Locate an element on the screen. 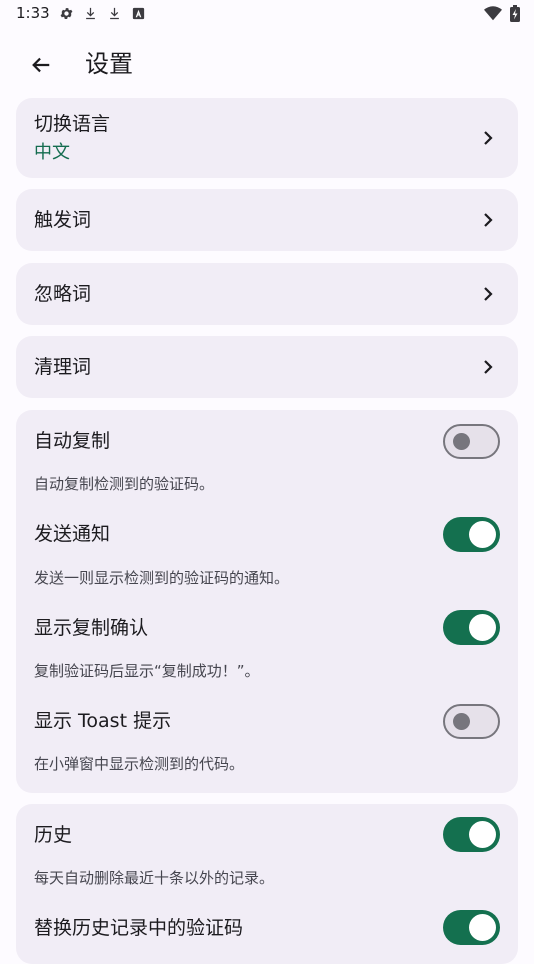 The height and width of the screenshot is (964, 534). replace-history-code-toggle is located at coordinates (471, 927).